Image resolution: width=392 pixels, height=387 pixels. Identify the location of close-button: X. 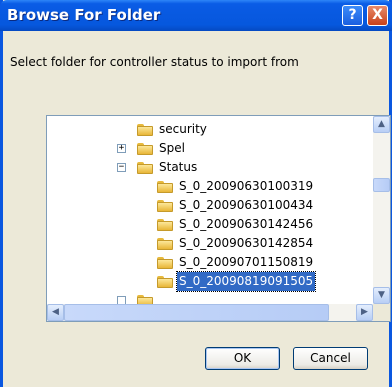
(377, 15).